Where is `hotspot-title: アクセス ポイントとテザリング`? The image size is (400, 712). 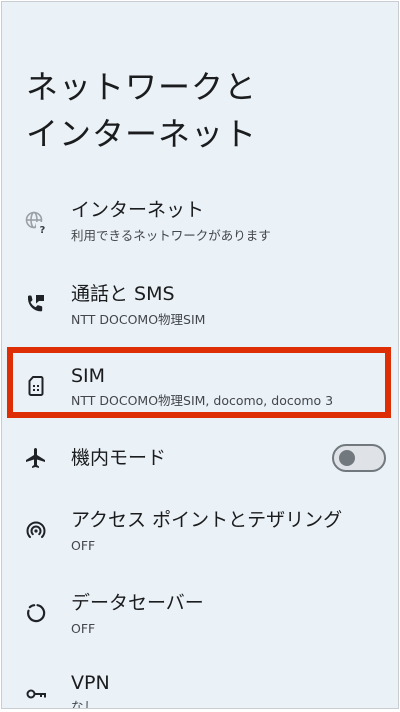 hotspot-title: アクセス ポイントとテザリング is located at coordinates (207, 520).